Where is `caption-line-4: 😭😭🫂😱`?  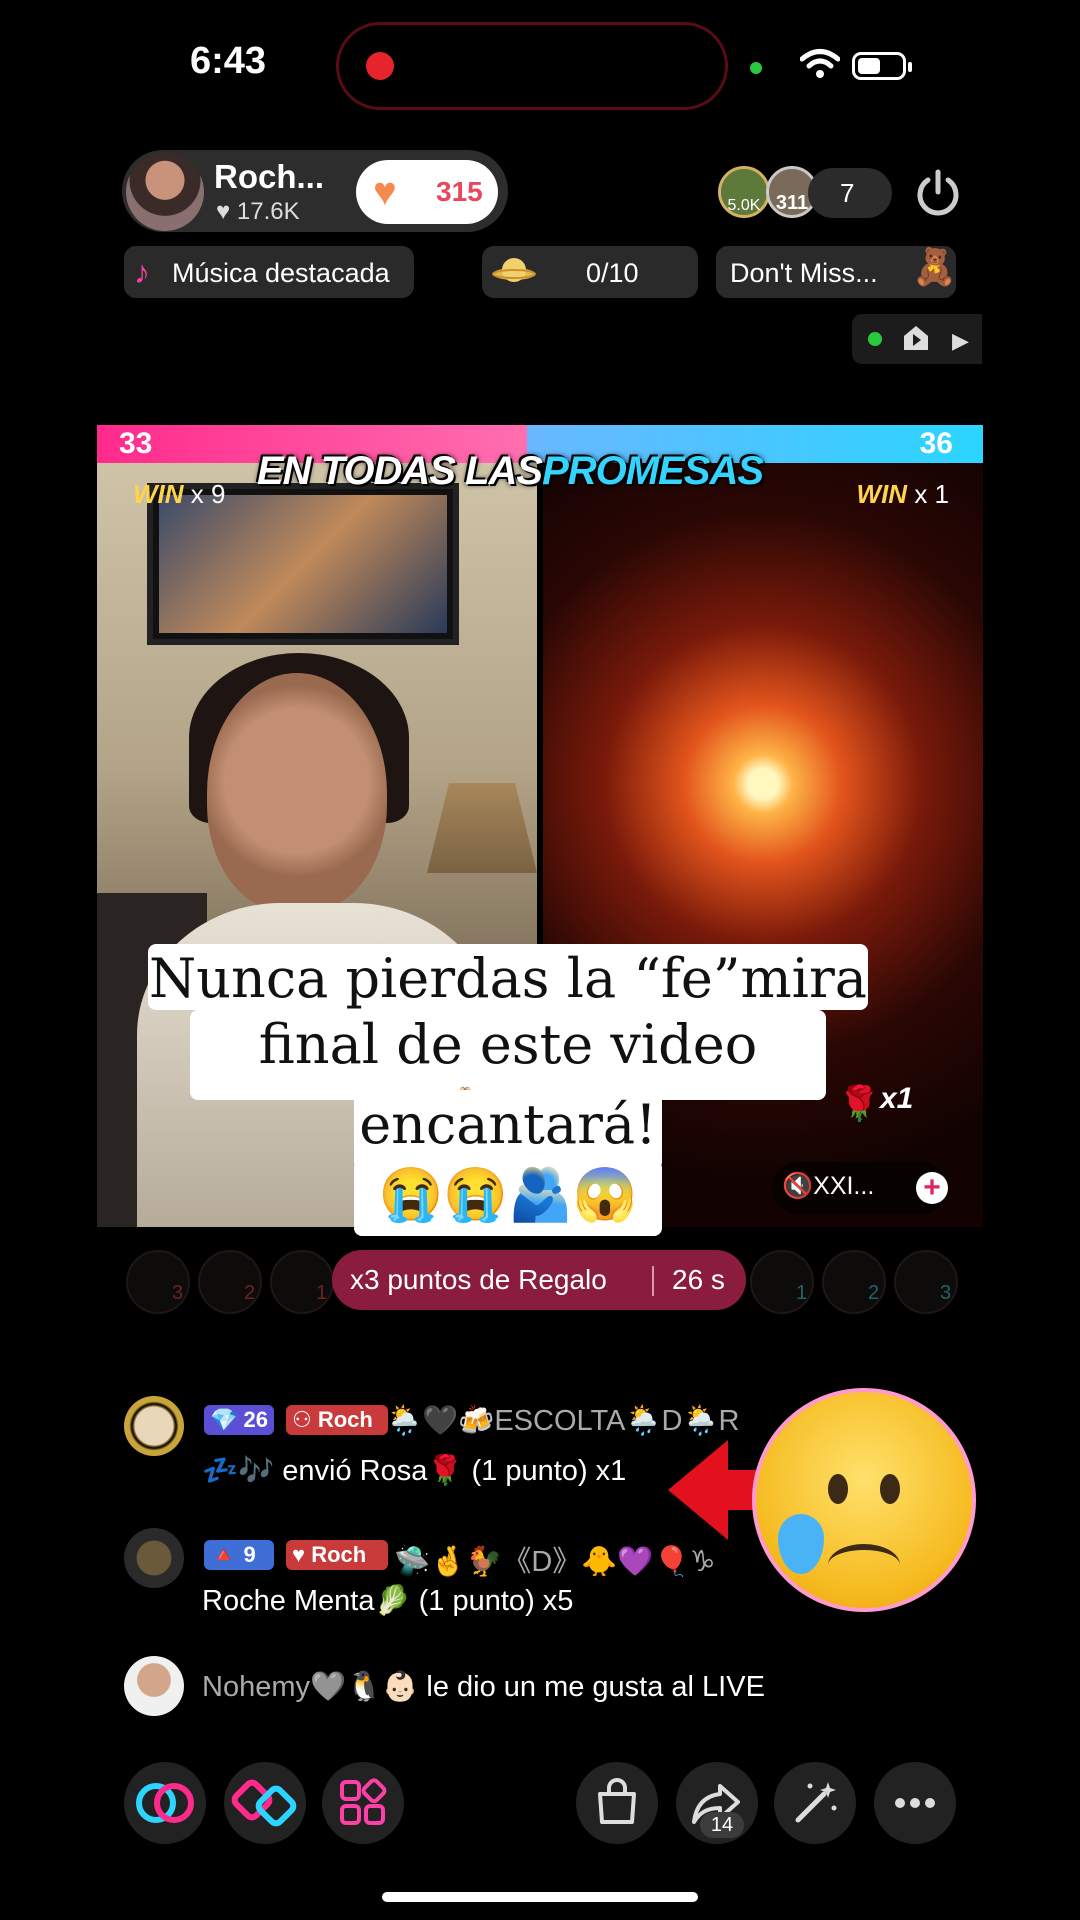 caption-line-4: 😭😭🫂😱 is located at coordinates (508, 1198).